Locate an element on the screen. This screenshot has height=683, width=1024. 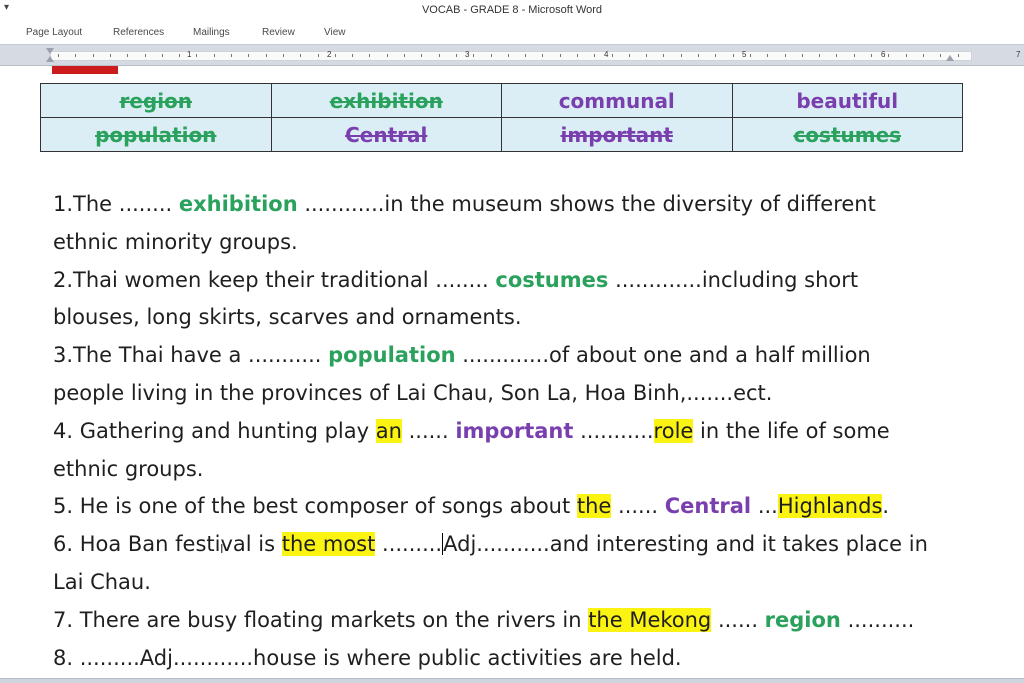
highlighted-word: the most is located at coordinates (328, 544).